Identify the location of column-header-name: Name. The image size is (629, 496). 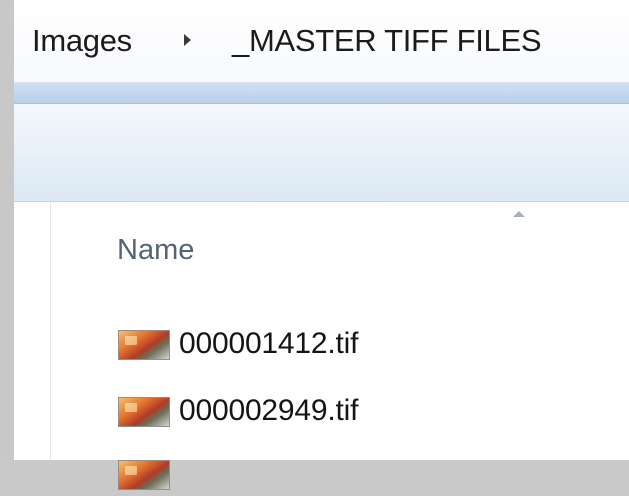
(155, 250).